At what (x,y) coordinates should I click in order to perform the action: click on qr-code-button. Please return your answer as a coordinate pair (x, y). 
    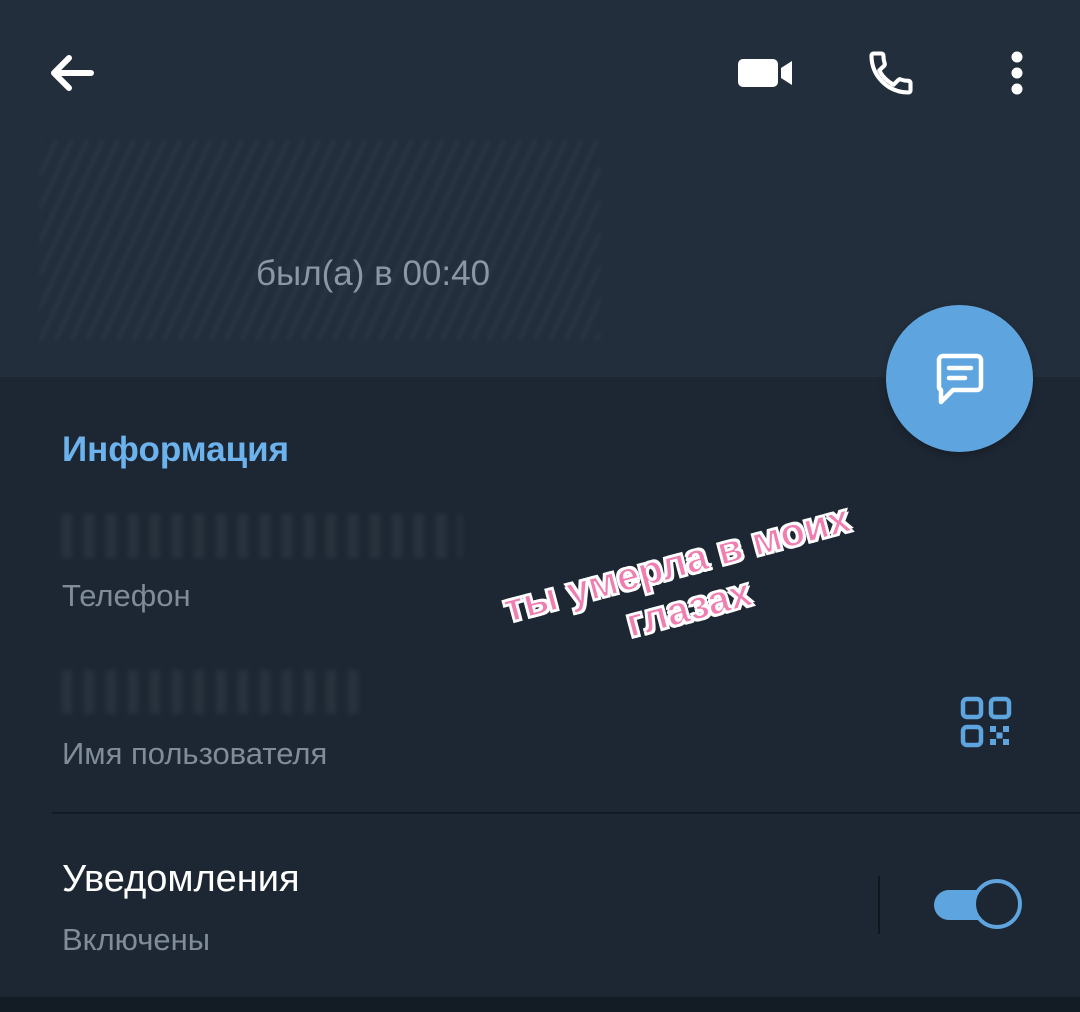
    Looking at the image, I should click on (986, 722).